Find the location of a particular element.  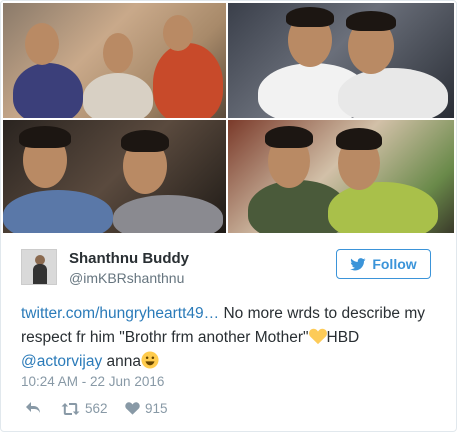

retweet-button: 562 is located at coordinates (84, 408).